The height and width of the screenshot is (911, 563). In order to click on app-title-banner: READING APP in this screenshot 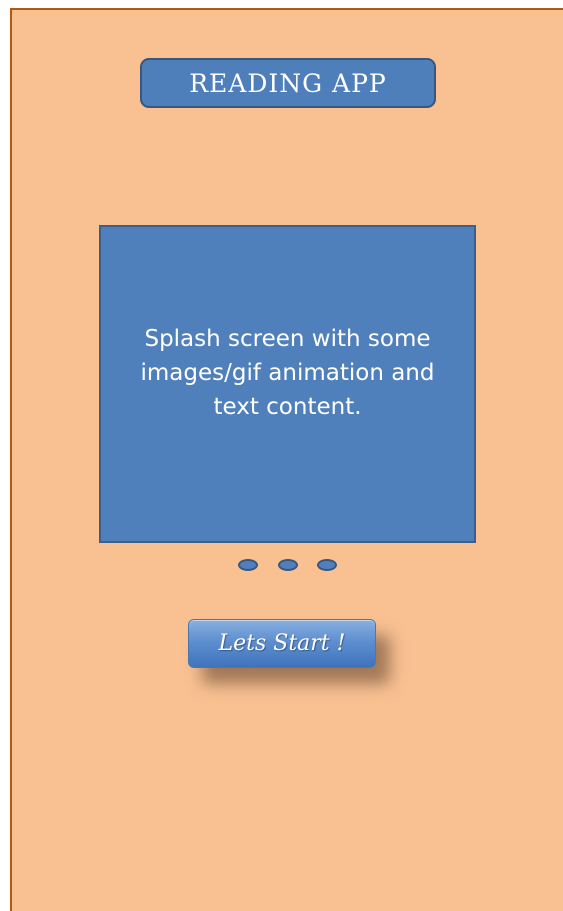, I will do `click(288, 83)`.